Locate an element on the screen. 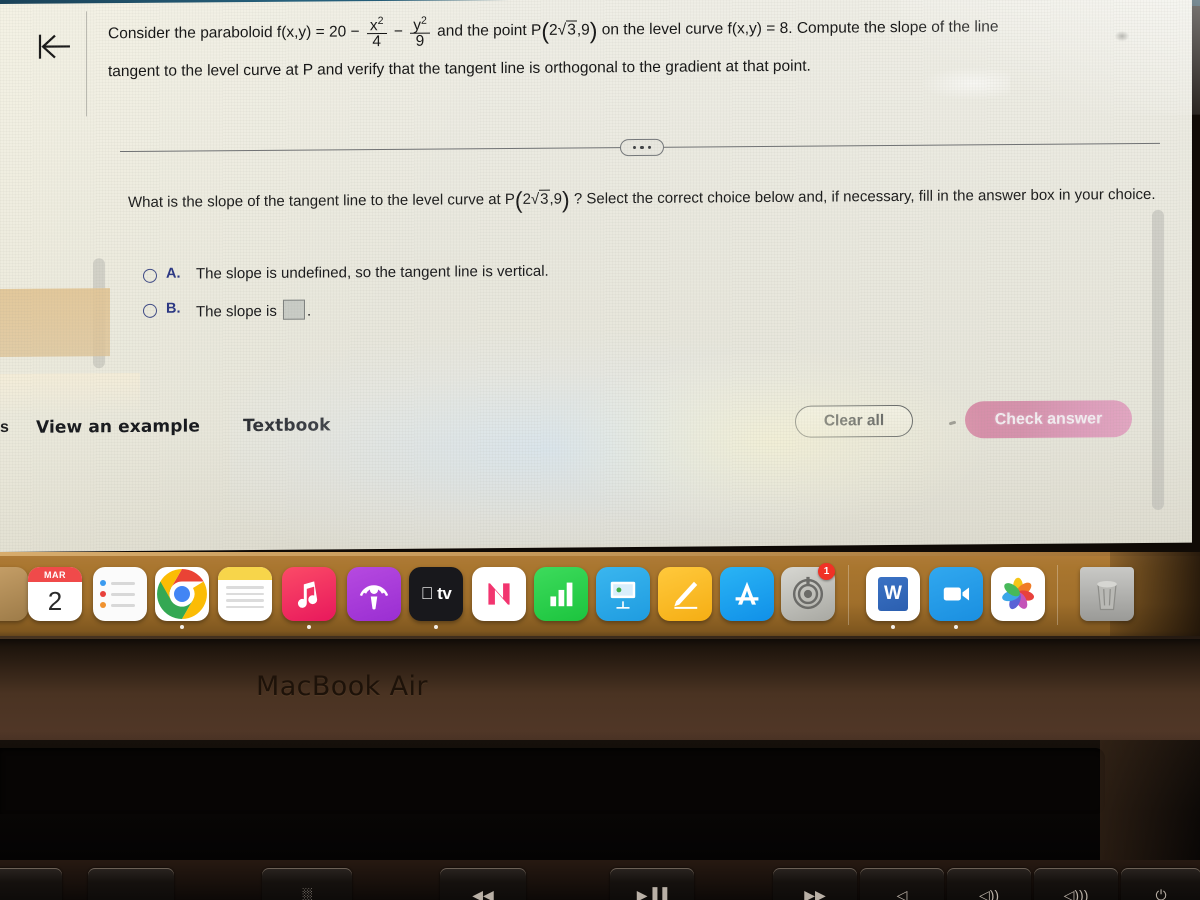 Image resolution: width=1200 pixels, height=900 pixels. fraction-numerator: x is located at coordinates (373, 26).